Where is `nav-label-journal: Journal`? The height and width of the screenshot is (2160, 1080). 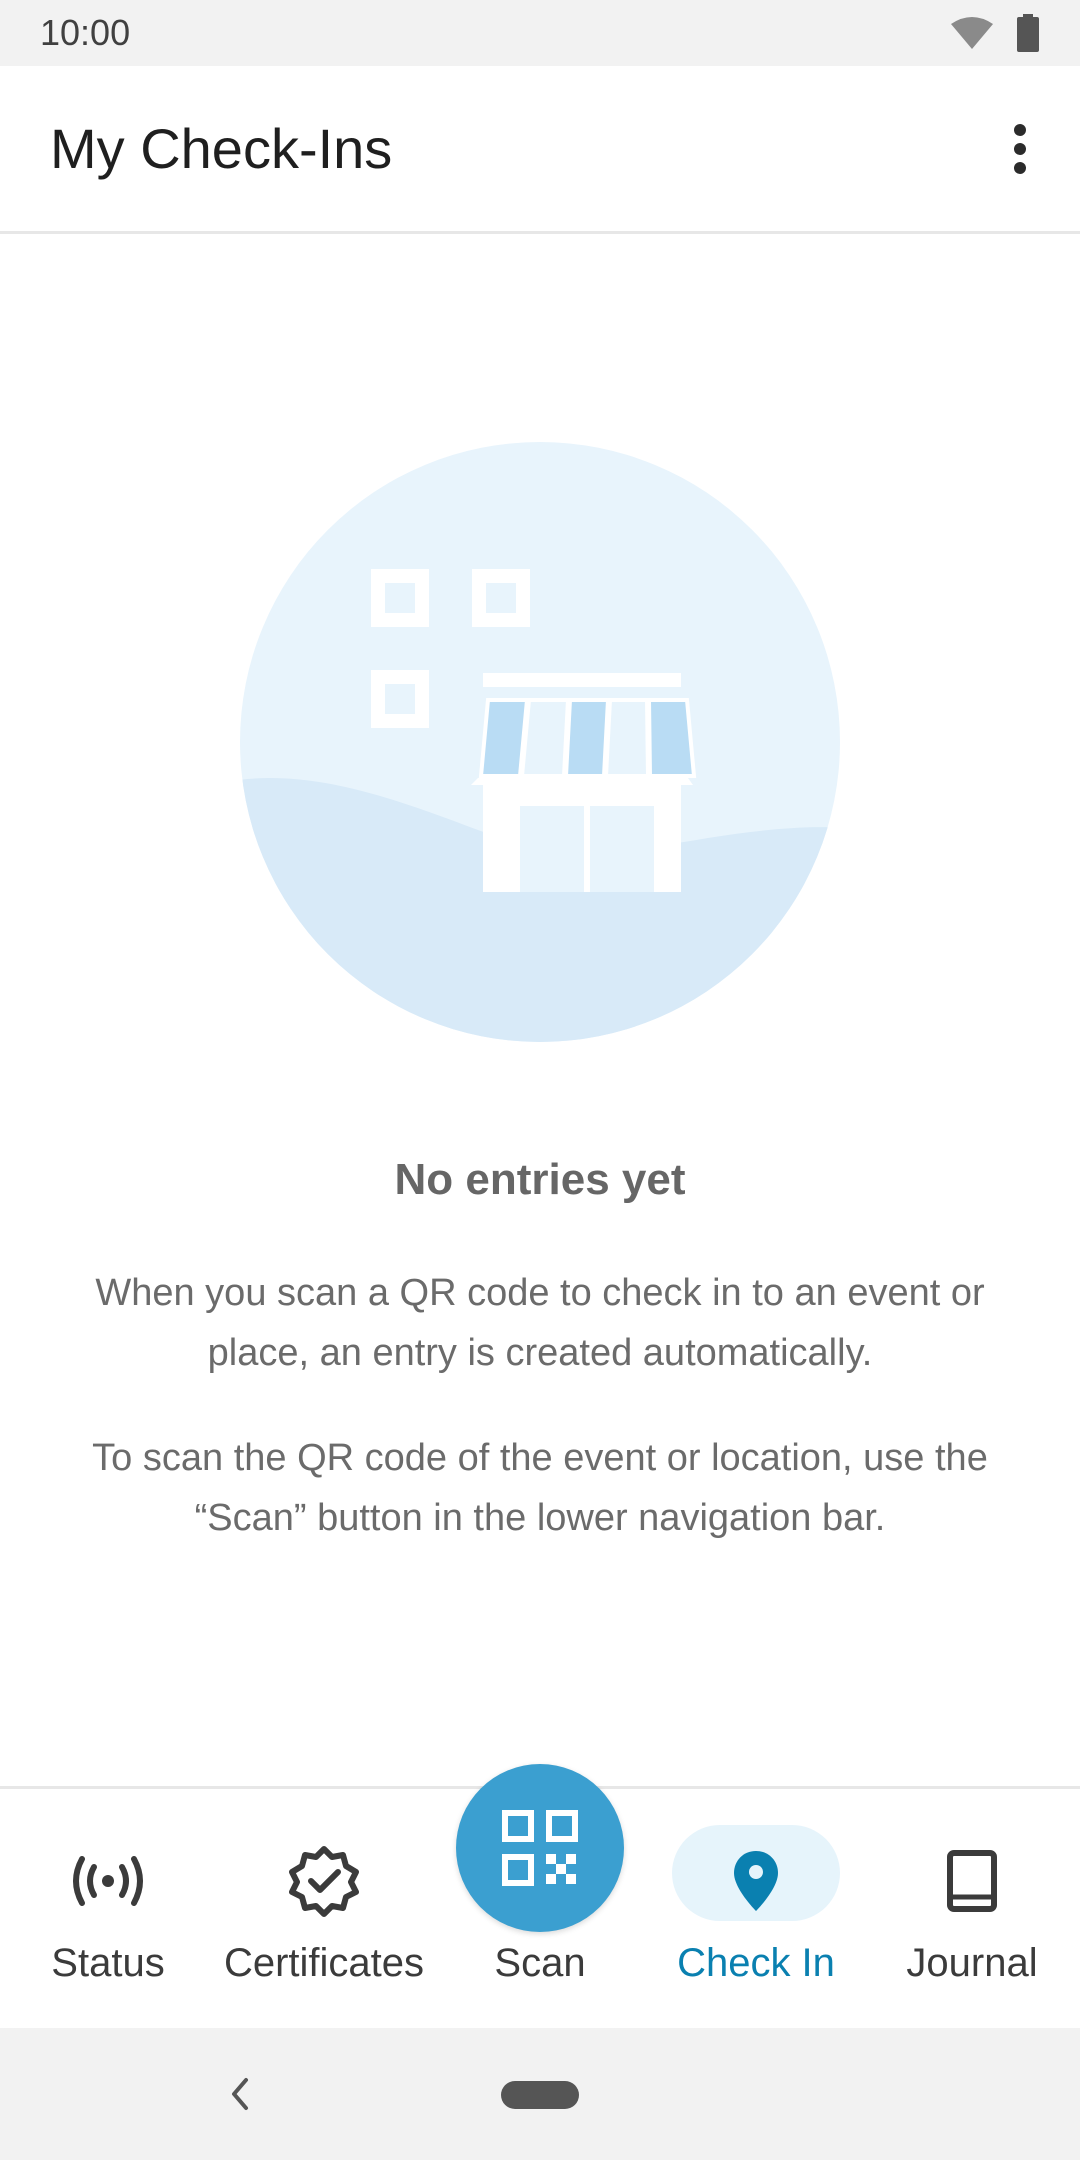 nav-label-journal: Journal is located at coordinates (972, 1963).